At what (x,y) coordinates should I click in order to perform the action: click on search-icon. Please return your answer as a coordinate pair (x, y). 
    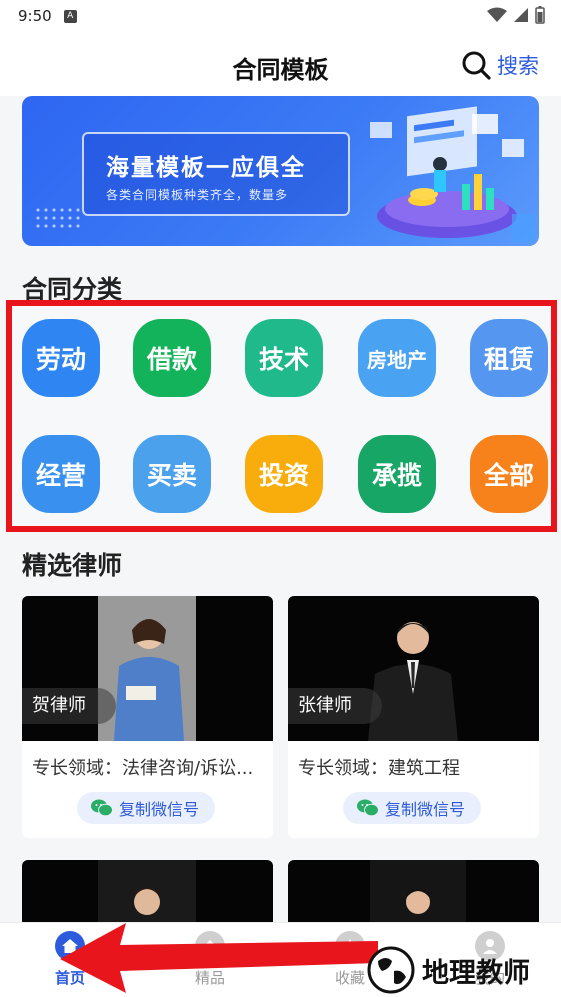
    Looking at the image, I should click on (476, 65).